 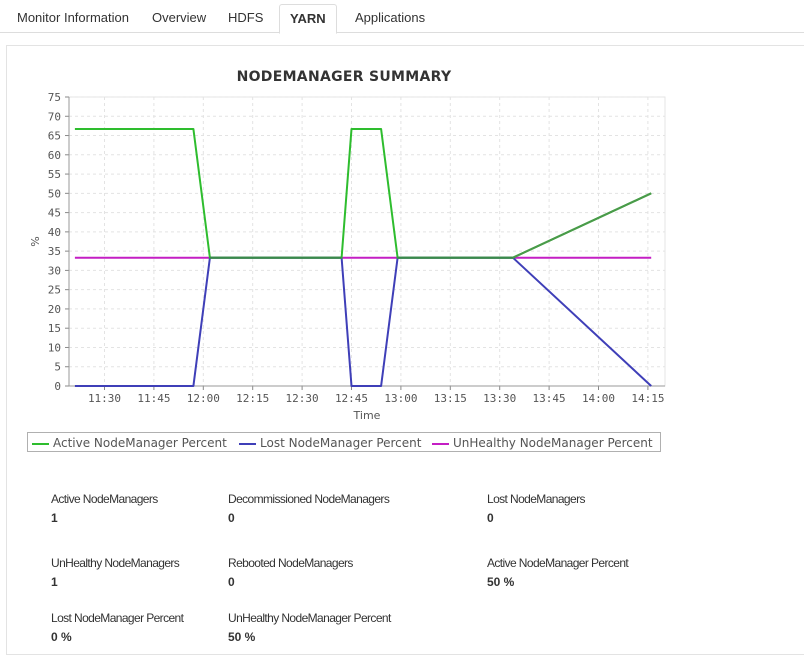 I want to click on legend-item-unhealthy: UnHealthy NodeManager Percent, so click(x=542, y=443).